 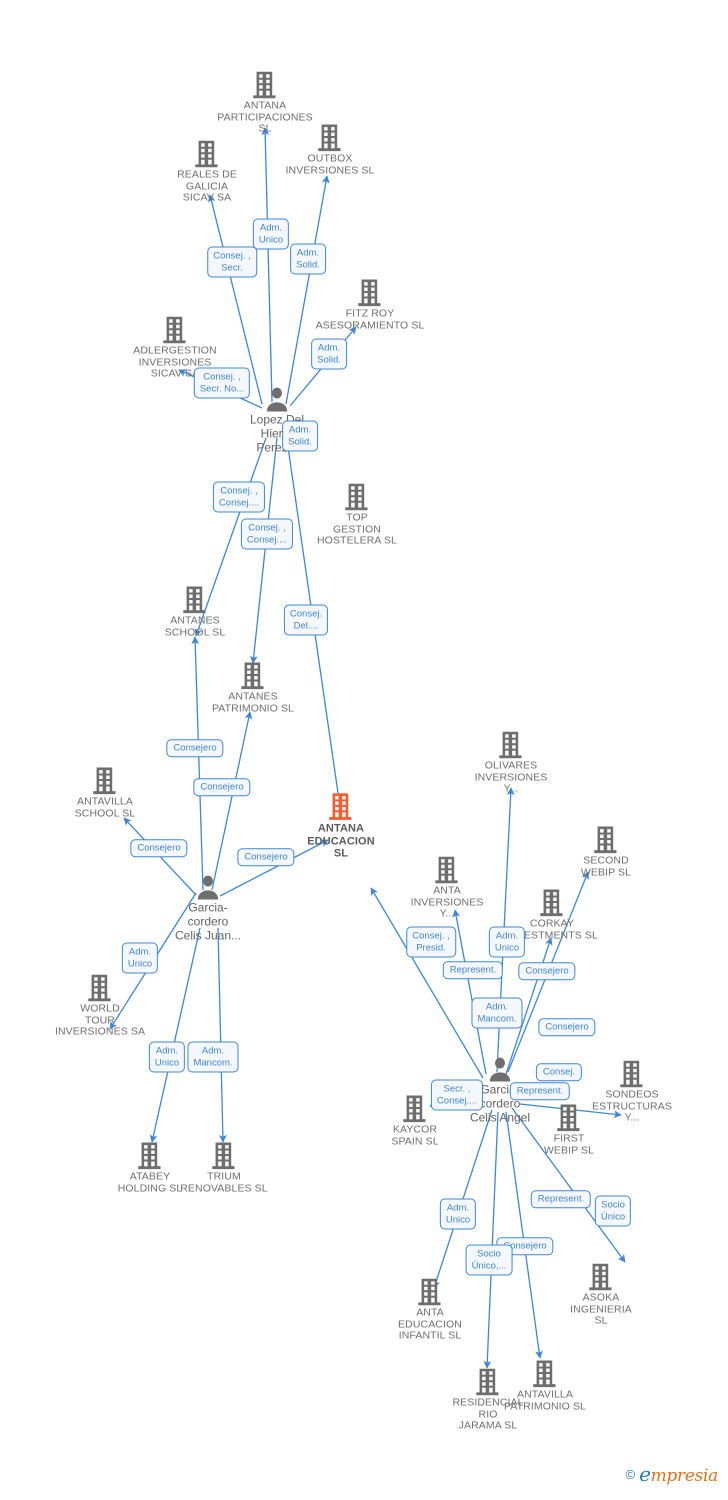 What do you see at coordinates (224, 1182) in the screenshot?
I see `node-label: TRIUM RENOVABLES SL` at bounding box center [224, 1182].